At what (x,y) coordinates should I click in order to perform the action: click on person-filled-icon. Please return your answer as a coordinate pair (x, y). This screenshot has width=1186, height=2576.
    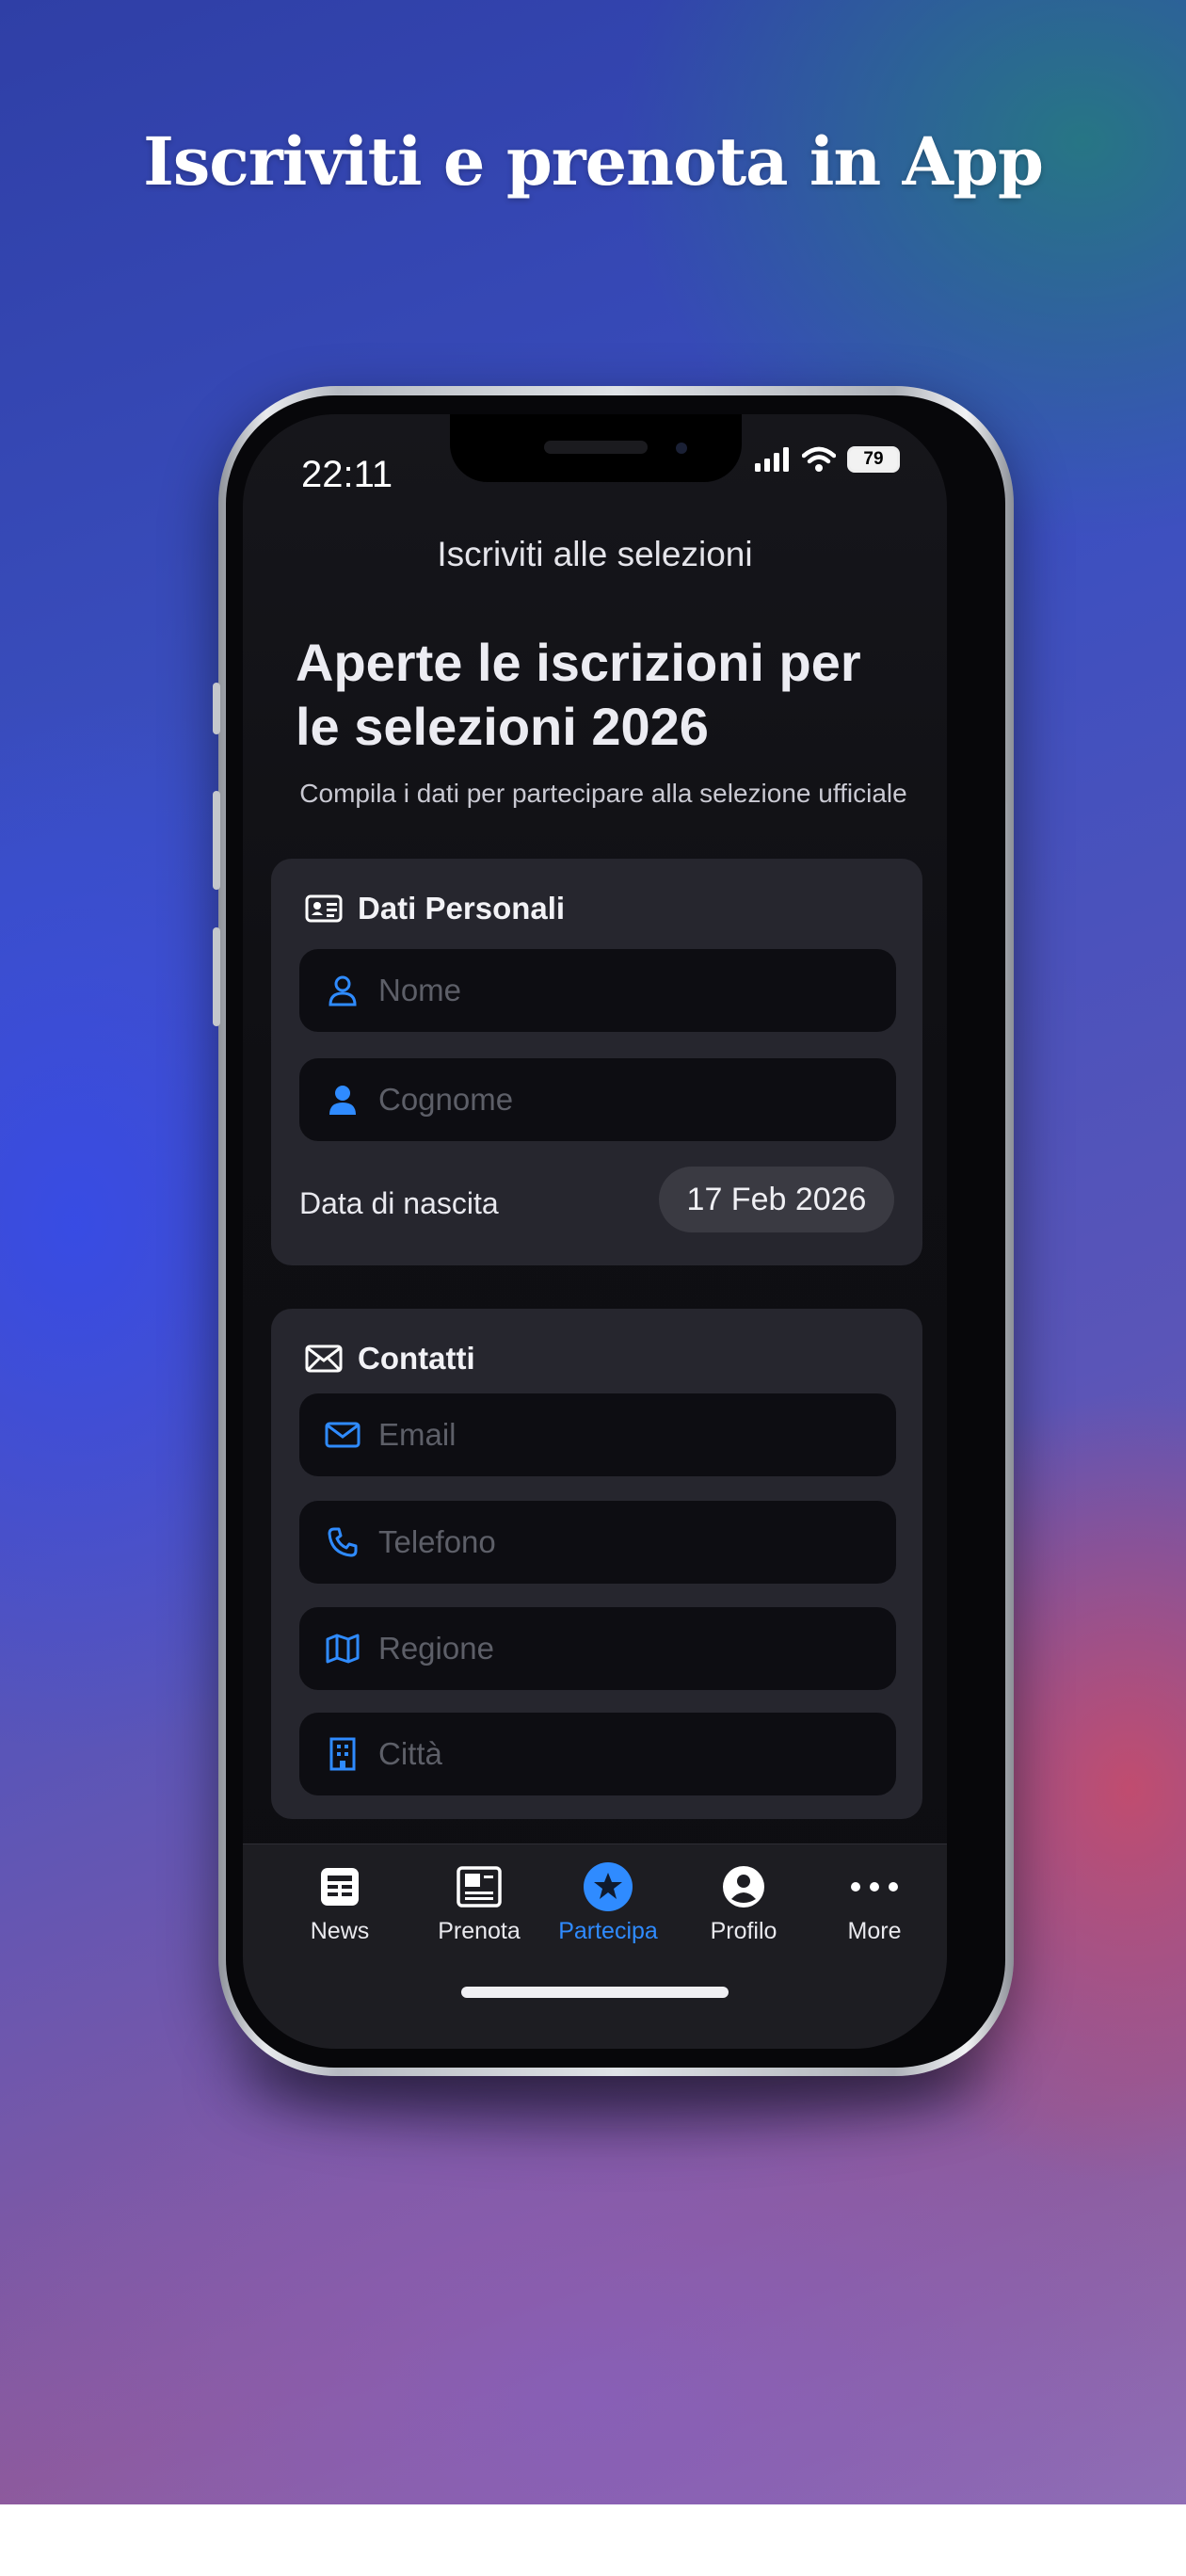
    Looking at the image, I should click on (342, 1100).